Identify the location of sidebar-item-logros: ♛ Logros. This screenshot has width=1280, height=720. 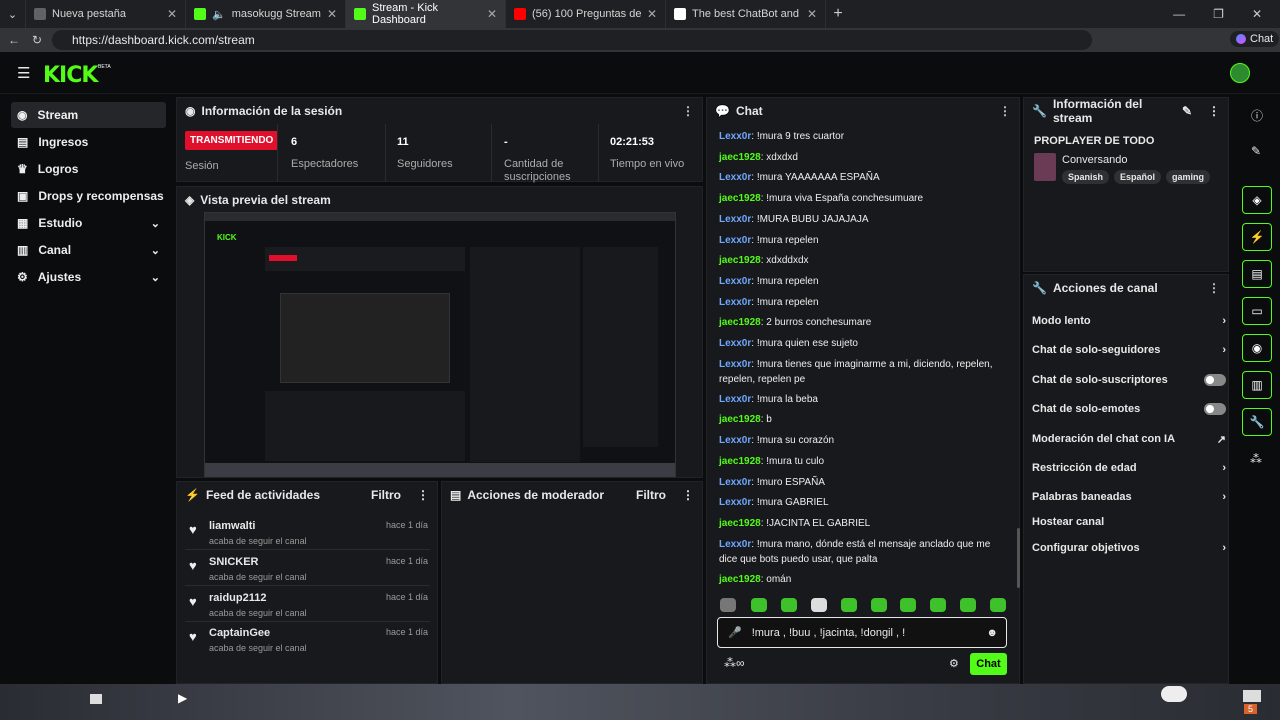
(88, 169).